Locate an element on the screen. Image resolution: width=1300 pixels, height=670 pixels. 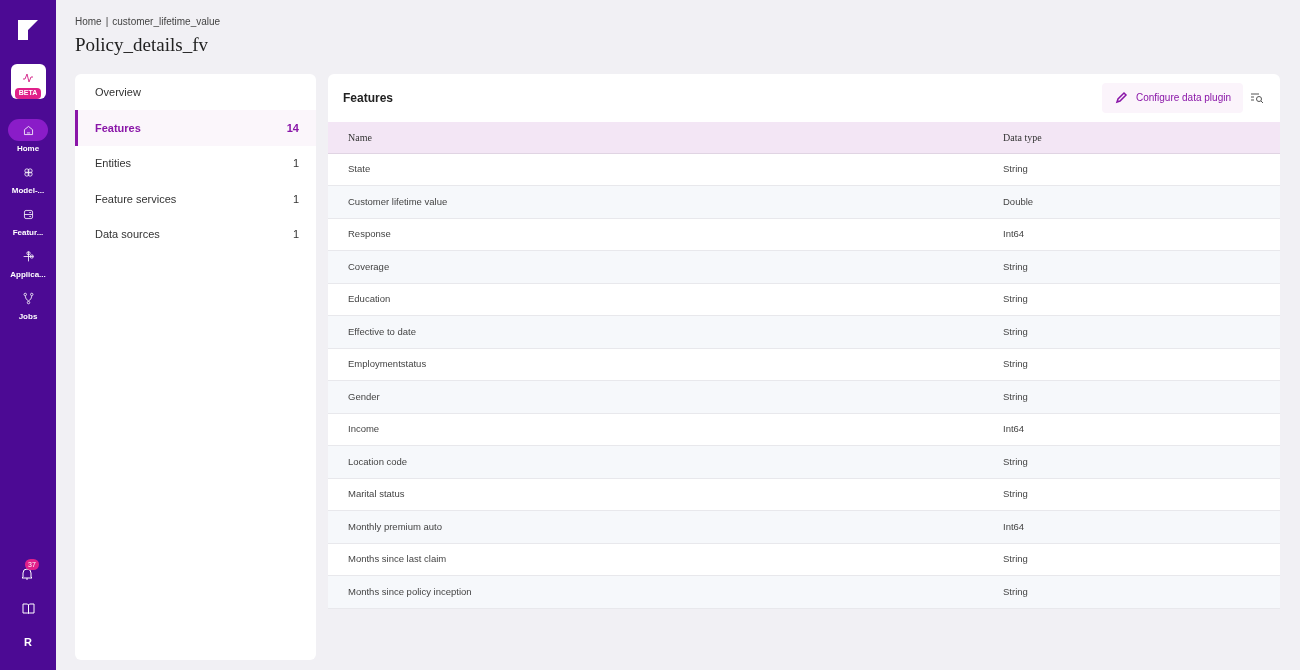
table-cell-text: Months since policy inception is located at coordinates (410, 591).